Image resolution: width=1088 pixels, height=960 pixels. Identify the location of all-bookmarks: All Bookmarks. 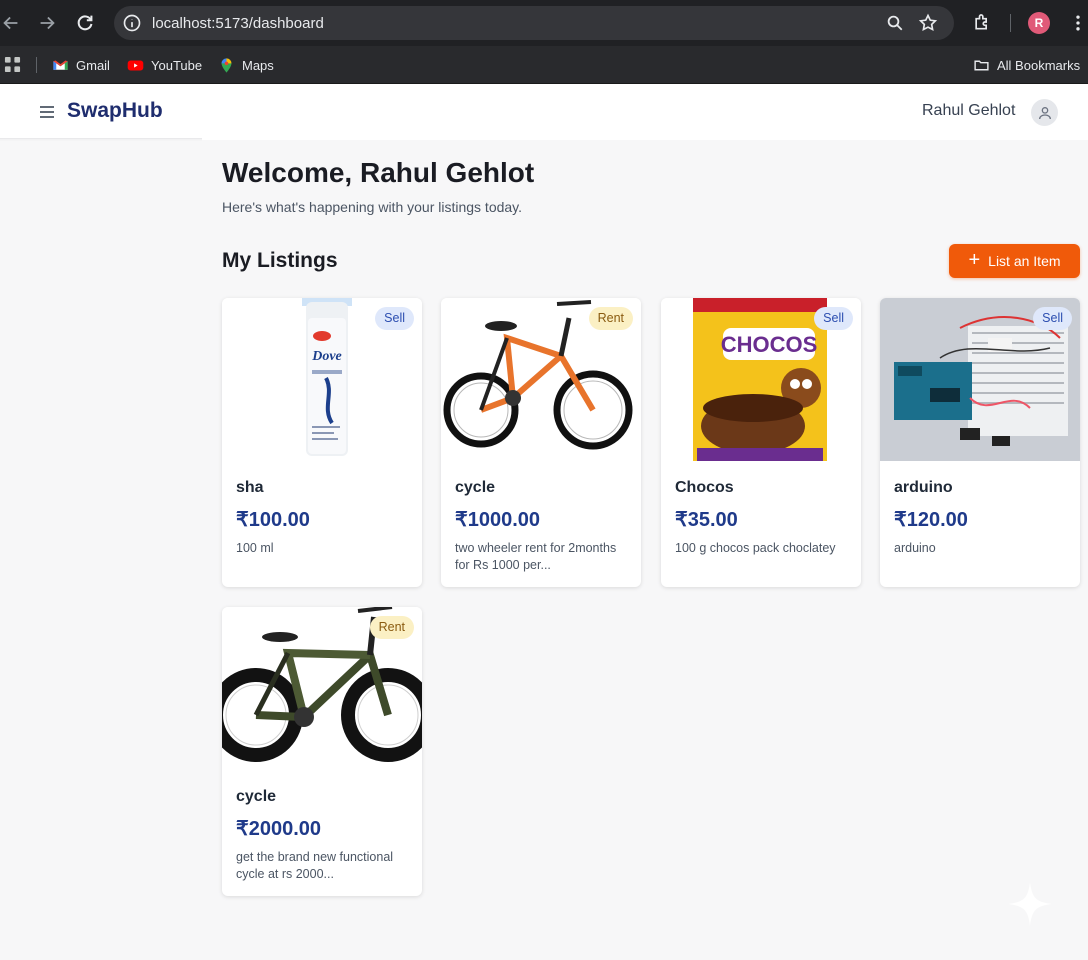
(1026, 65).